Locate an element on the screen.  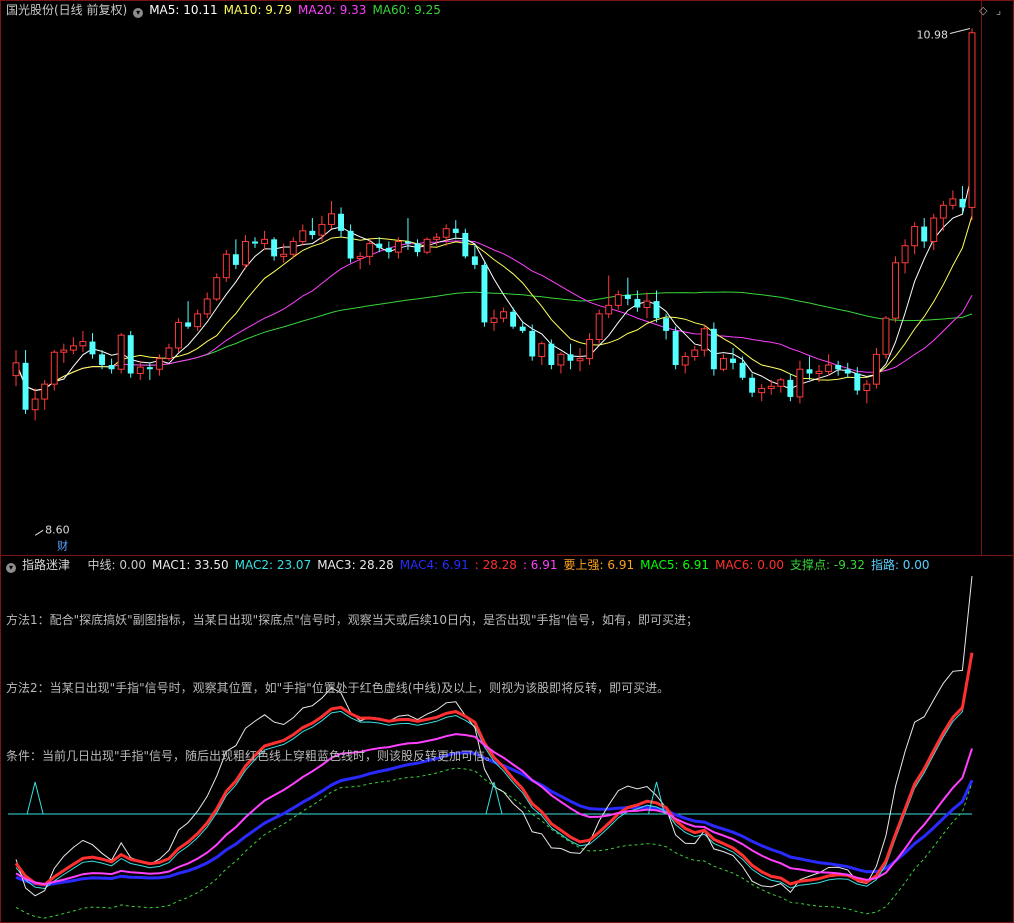
low-marker-line is located at coordinates (39, 532).